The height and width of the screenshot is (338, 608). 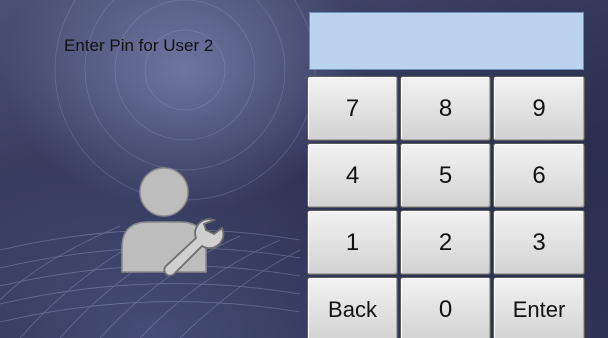 What do you see at coordinates (539, 307) in the screenshot?
I see `enter-button: Enter` at bounding box center [539, 307].